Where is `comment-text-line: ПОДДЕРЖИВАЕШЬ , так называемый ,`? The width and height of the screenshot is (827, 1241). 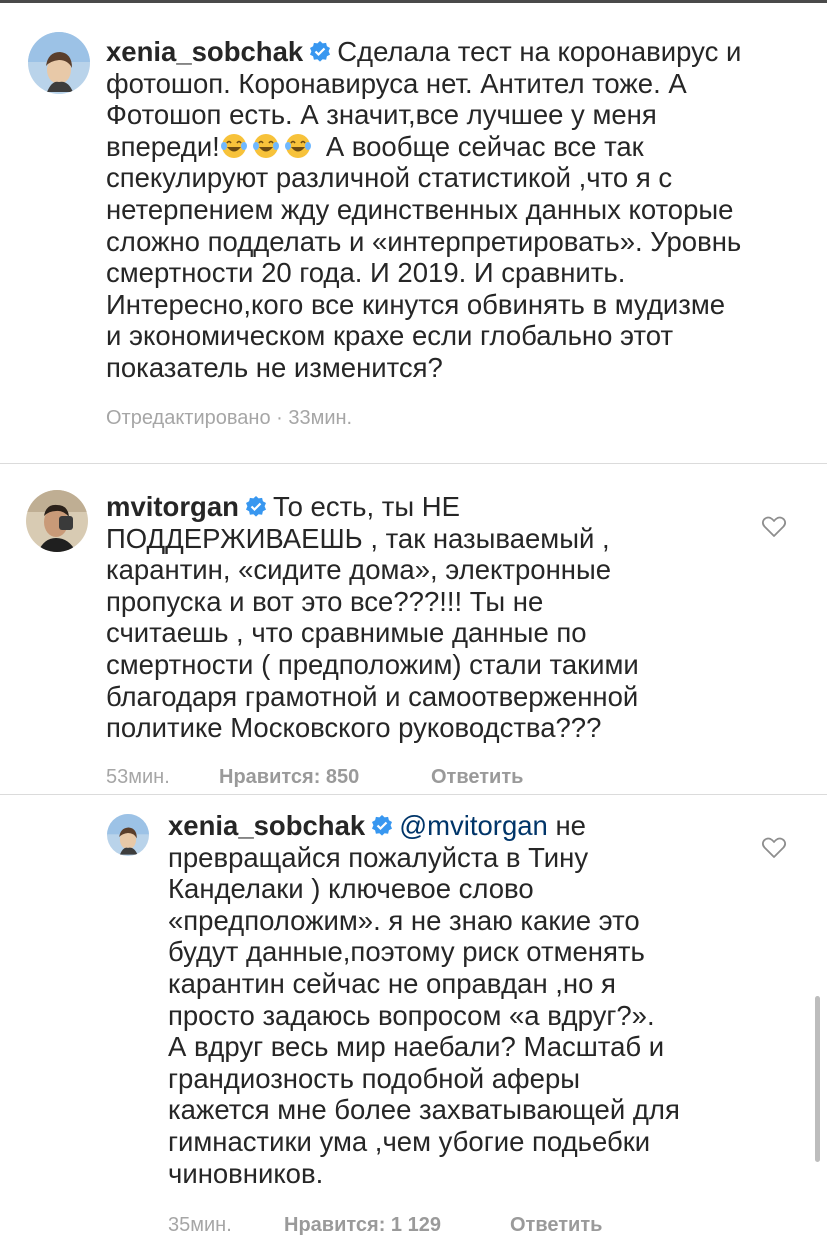
comment-text-line: ПОДДЕРЖИВАЕШЬ , так называемый , is located at coordinates (358, 538).